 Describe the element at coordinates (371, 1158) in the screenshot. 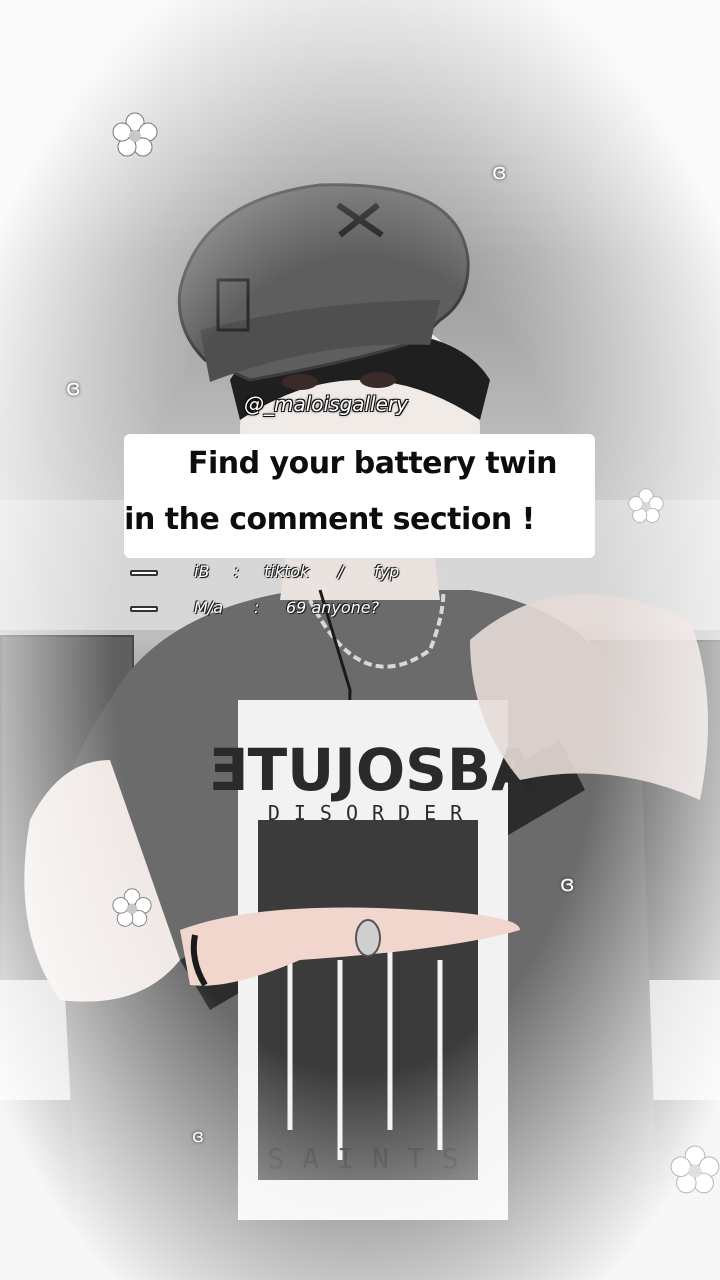

I see `shirt-print-bottom: SAINTS` at that location.